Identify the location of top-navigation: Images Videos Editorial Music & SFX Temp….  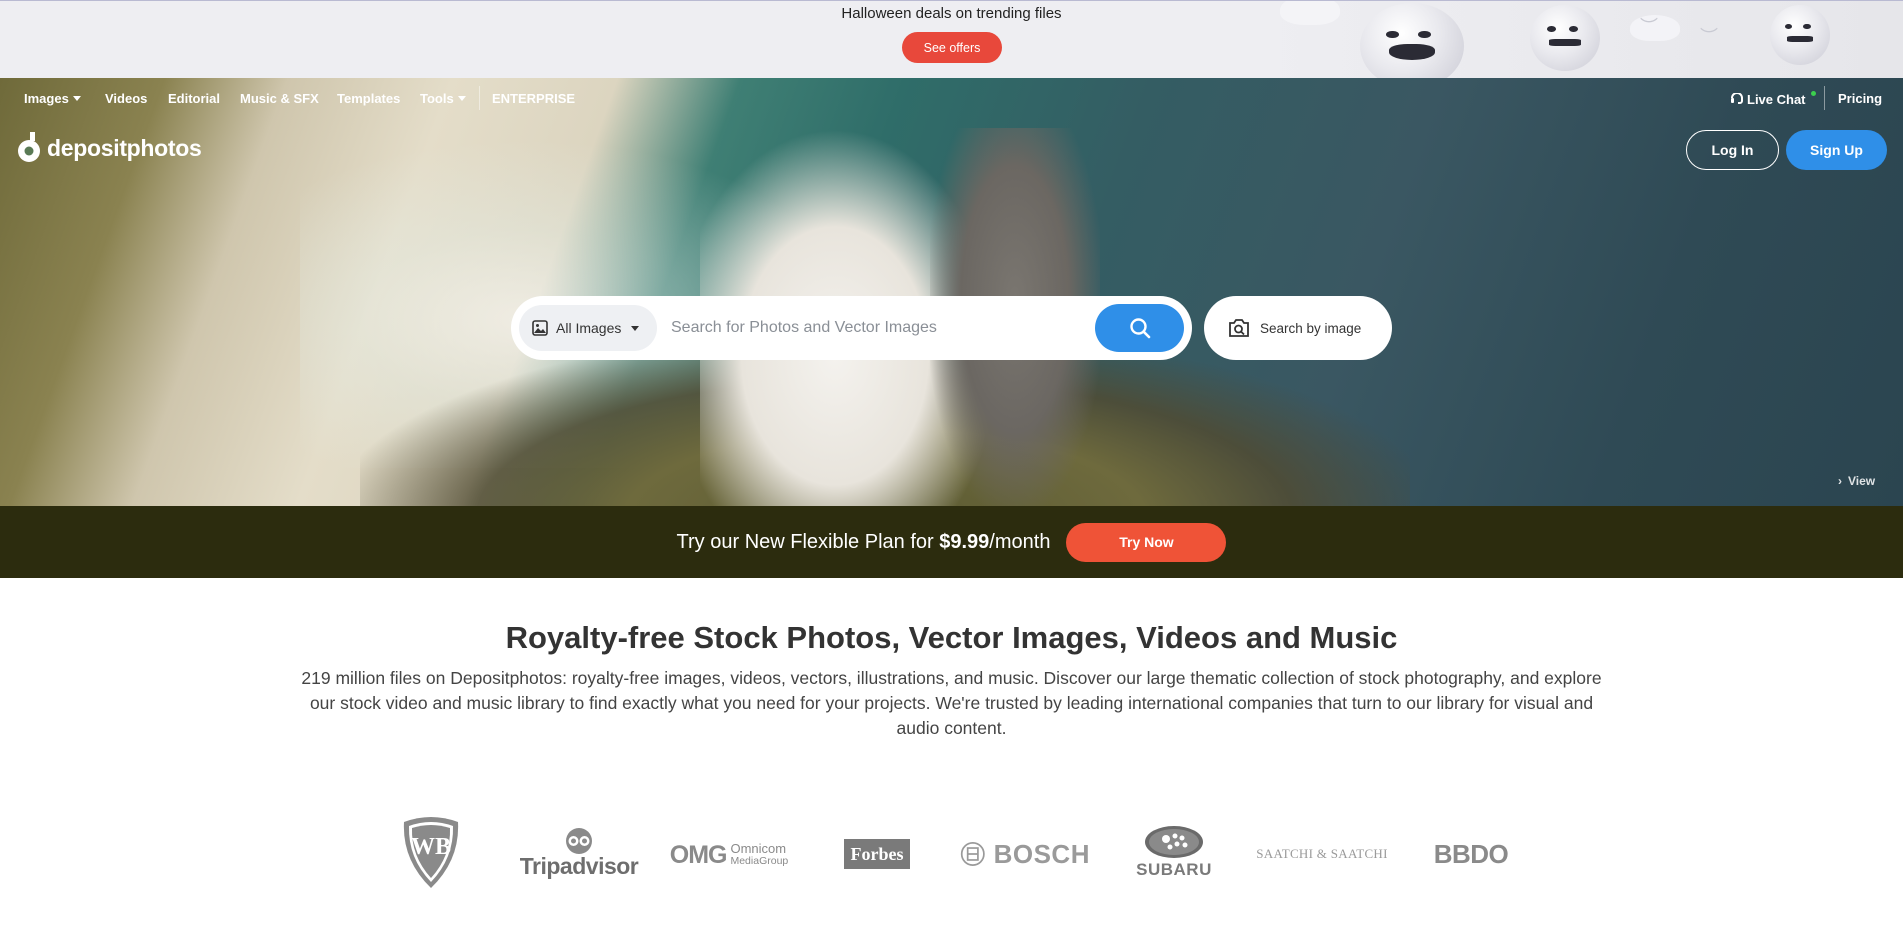
(951, 98).